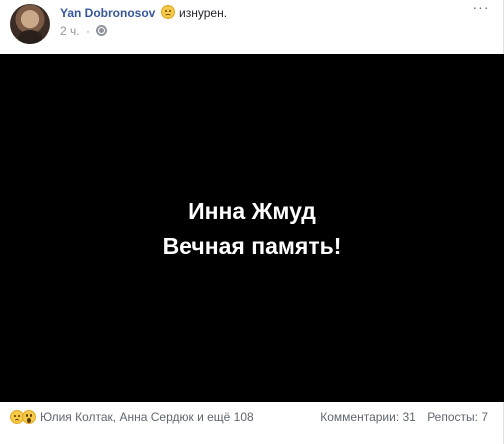 The image size is (504, 444). What do you see at coordinates (147, 417) in the screenshot?
I see `reaction-names: Юлия Колтак, Анна Сердюк и ещё 108` at bounding box center [147, 417].